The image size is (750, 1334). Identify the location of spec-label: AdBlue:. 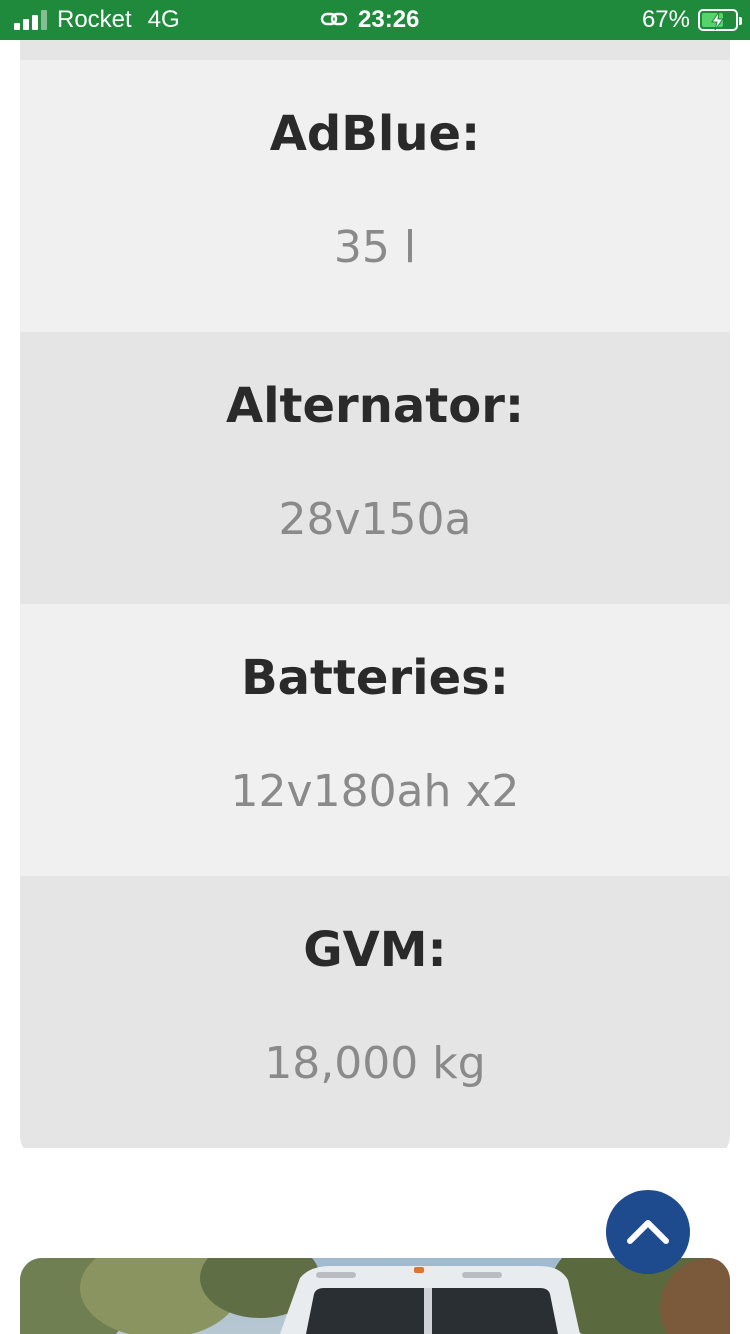
(375, 134).